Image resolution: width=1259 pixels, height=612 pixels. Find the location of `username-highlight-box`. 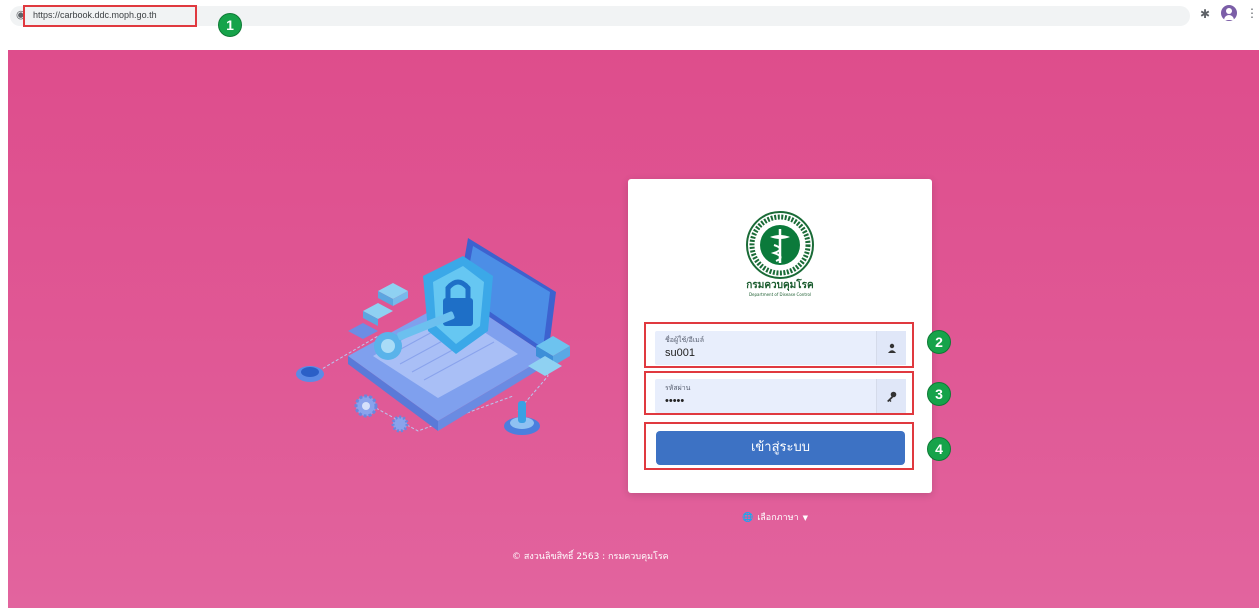

username-highlight-box is located at coordinates (779, 345).